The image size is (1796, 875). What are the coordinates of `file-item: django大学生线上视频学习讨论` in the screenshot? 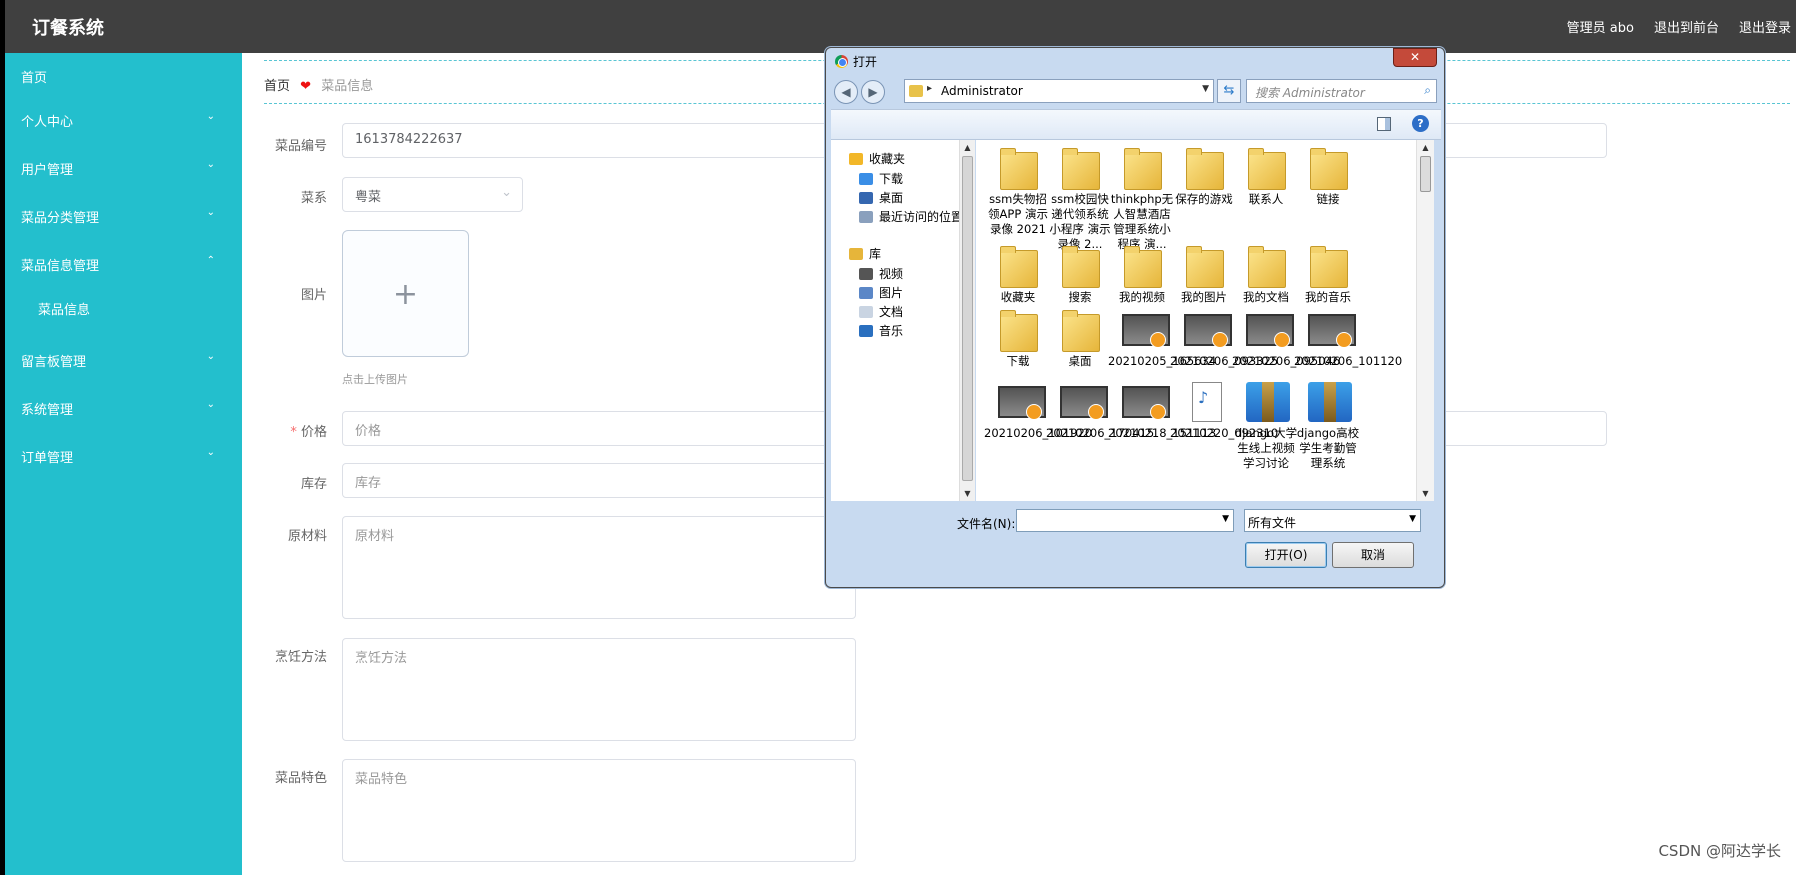 It's located at (1266, 425).